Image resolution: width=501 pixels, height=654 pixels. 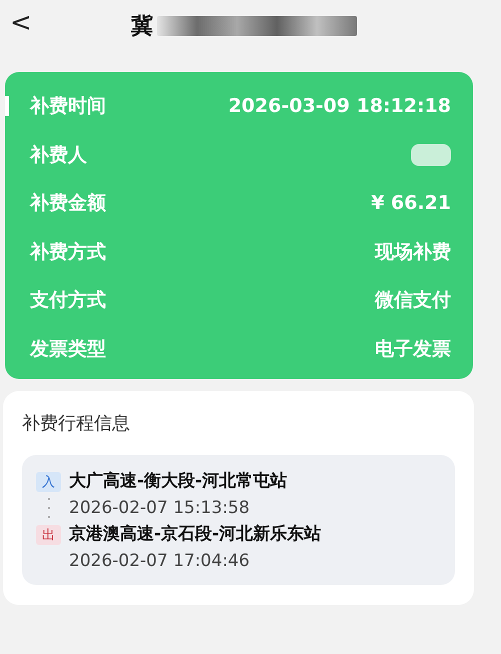 What do you see at coordinates (413, 252) in the screenshot?
I see `field-value: 现场补费` at bounding box center [413, 252].